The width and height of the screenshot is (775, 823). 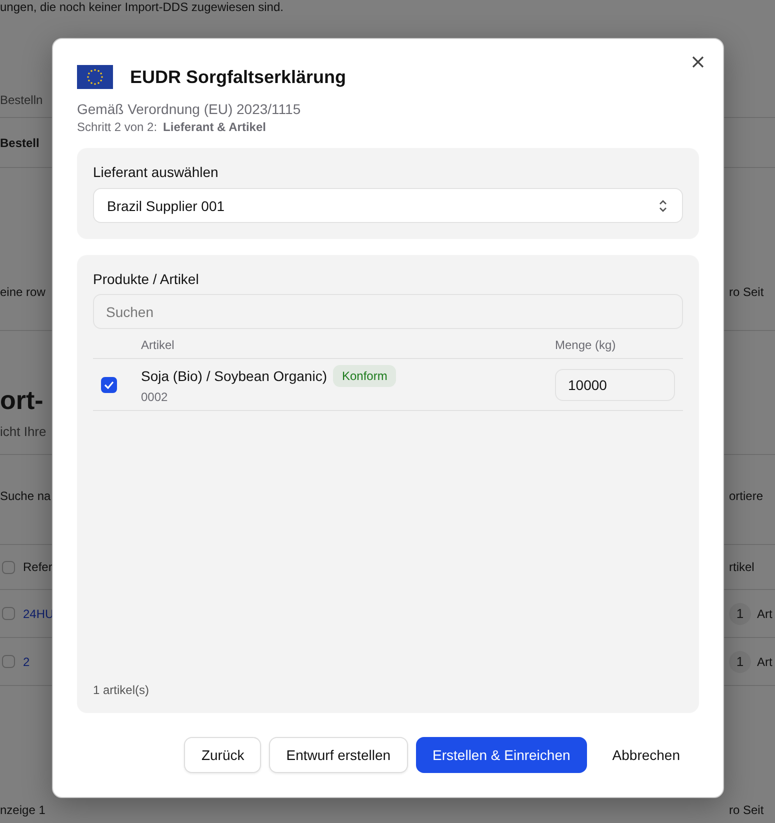 I want to click on flag-icon, so click(x=95, y=77).